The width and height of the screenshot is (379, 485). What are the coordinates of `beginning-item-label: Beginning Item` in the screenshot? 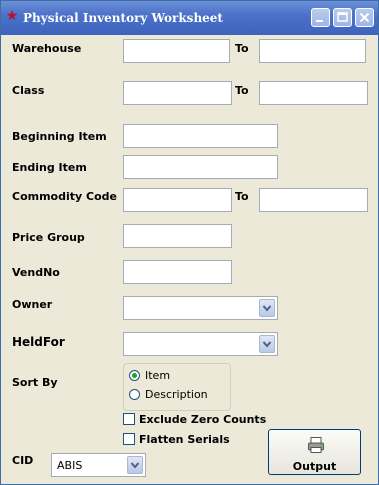 It's located at (59, 136).